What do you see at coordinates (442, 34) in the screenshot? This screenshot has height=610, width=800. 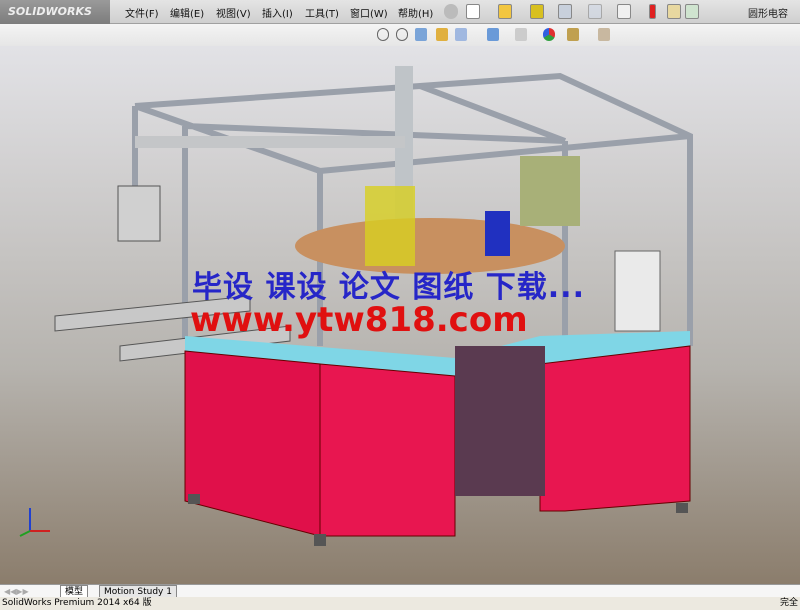 I see `section-view-icon` at bounding box center [442, 34].